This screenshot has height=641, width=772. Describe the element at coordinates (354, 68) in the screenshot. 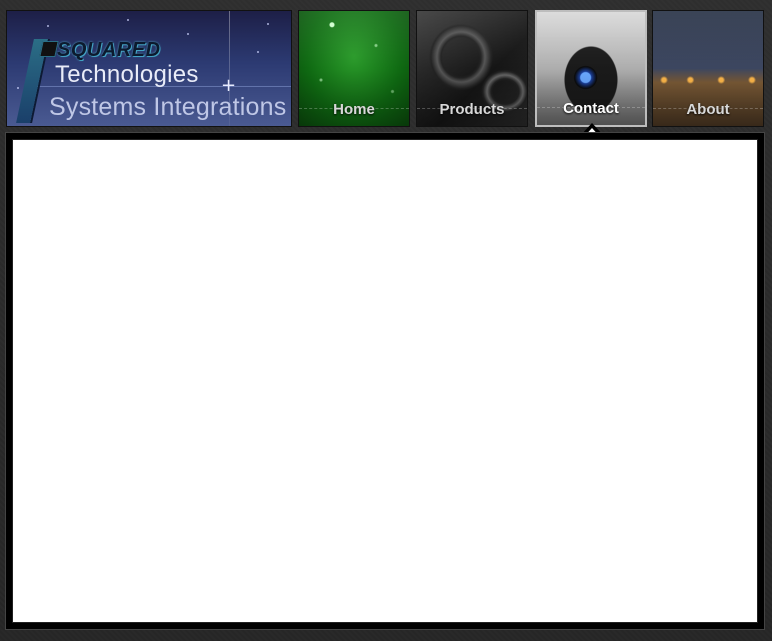

I see `nav-tile-home: Home` at that location.